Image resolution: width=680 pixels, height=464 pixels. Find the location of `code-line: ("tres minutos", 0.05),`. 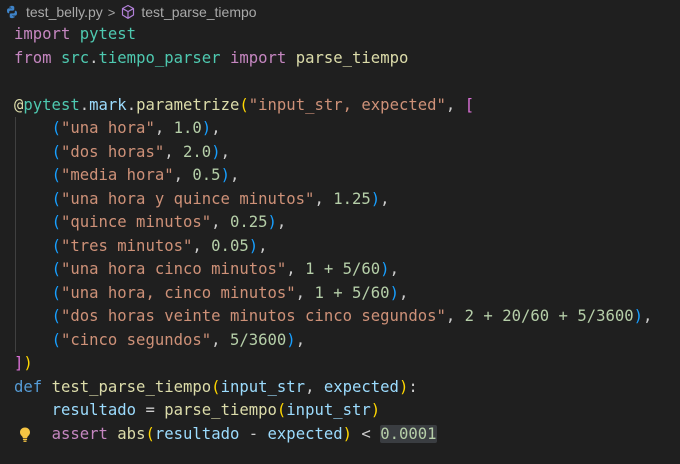

code-line: ("tres minutos", 0.05), is located at coordinates (340, 246).